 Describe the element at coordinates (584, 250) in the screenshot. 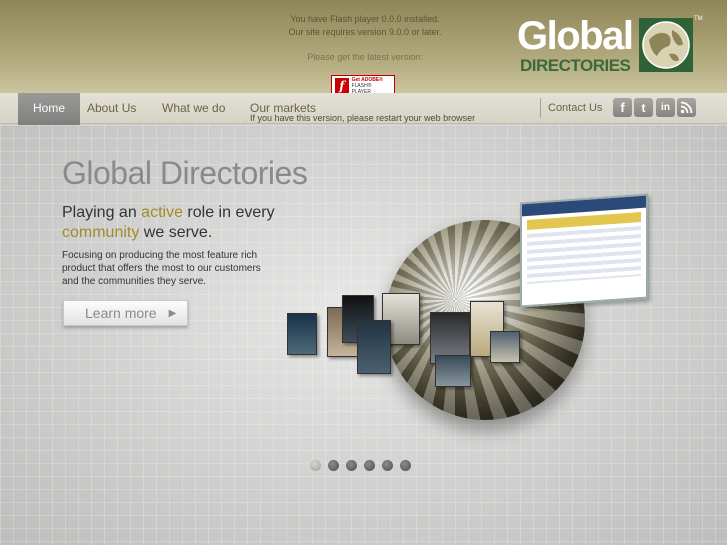

I see `website-screenshot-image` at that location.